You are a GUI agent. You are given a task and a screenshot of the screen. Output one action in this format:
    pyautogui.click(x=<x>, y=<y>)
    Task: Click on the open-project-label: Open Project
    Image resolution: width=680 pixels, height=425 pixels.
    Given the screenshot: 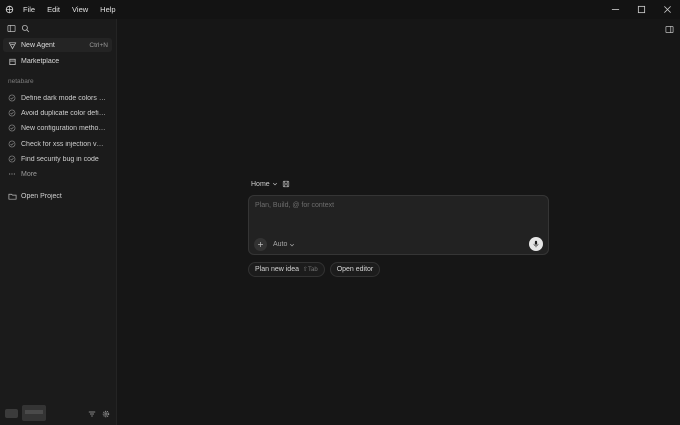 What is the action you would take?
    pyautogui.click(x=41, y=196)
    